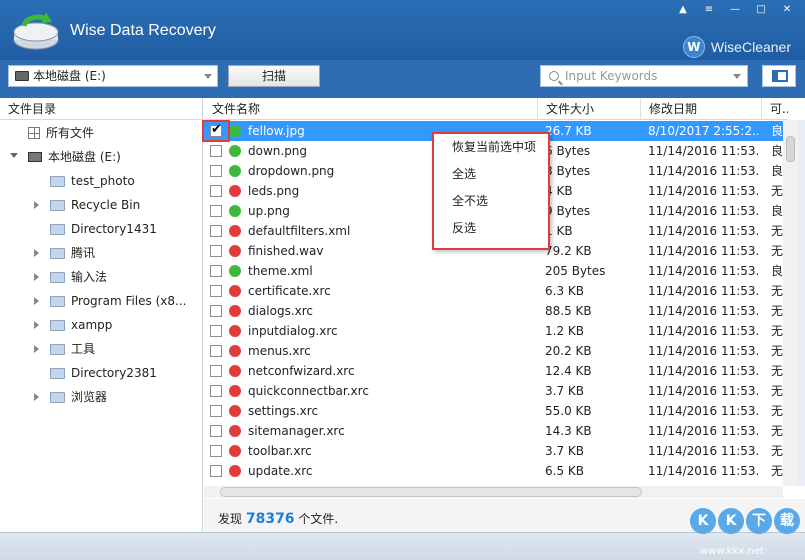 The width and height of the screenshot is (805, 560). I want to click on preview-pane-button, so click(779, 76).